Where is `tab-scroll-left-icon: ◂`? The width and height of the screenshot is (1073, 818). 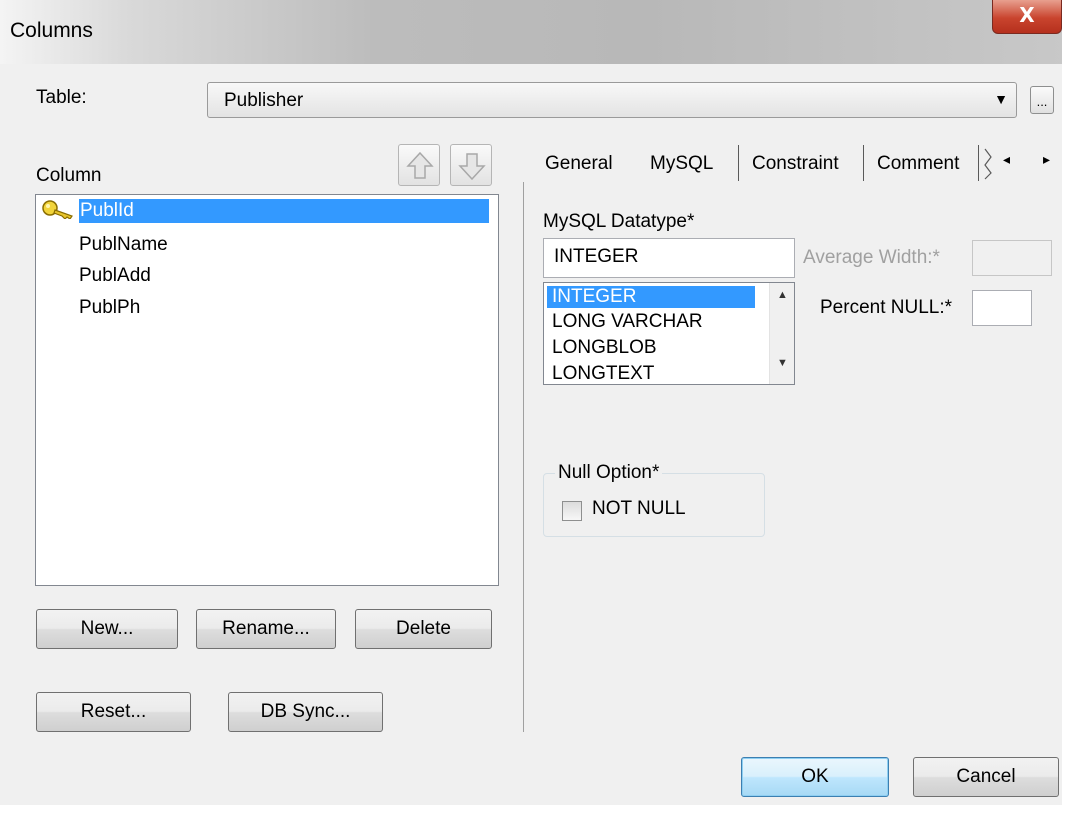
tab-scroll-left-icon: ◂ is located at coordinates (1006, 159).